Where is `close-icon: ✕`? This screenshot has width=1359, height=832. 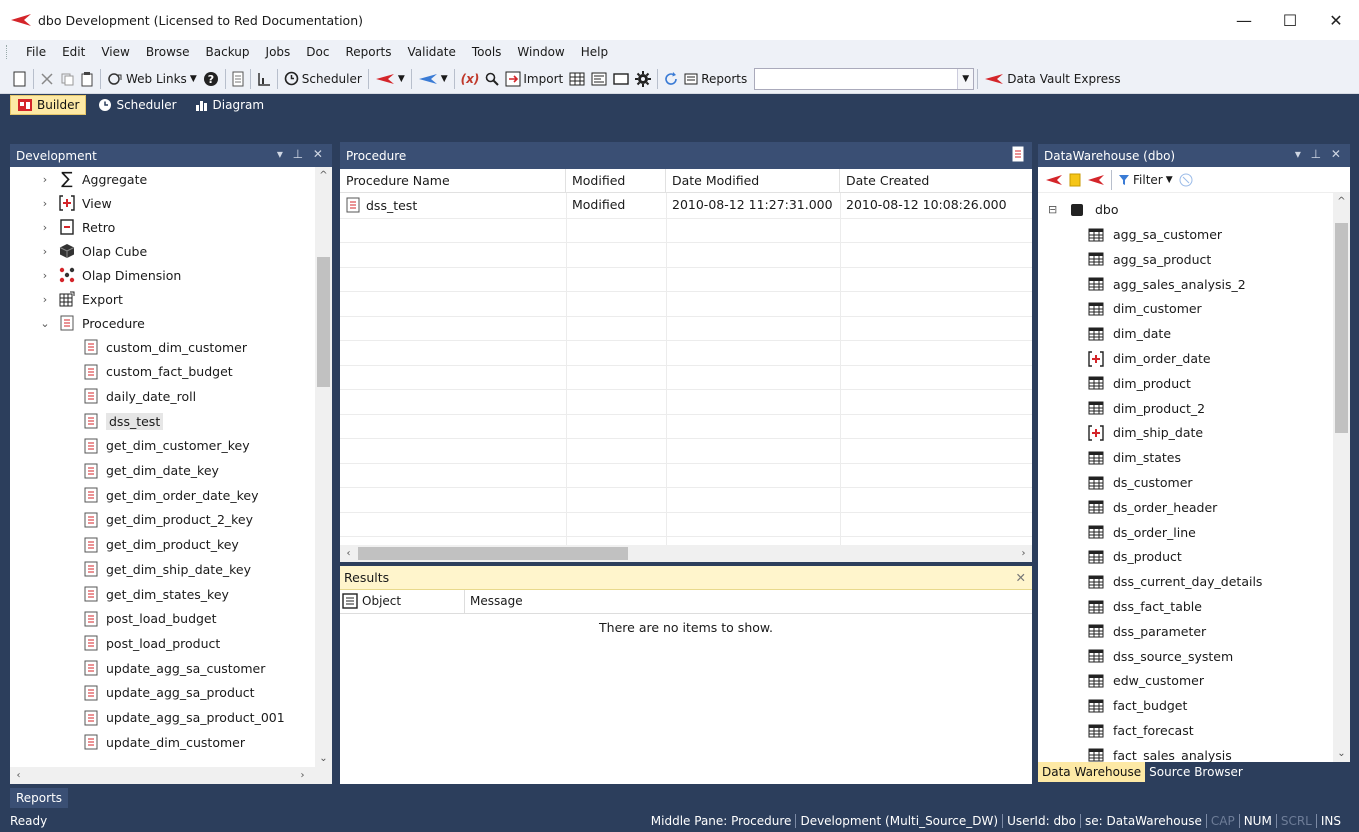
close-icon: ✕ is located at coordinates (1021, 578).